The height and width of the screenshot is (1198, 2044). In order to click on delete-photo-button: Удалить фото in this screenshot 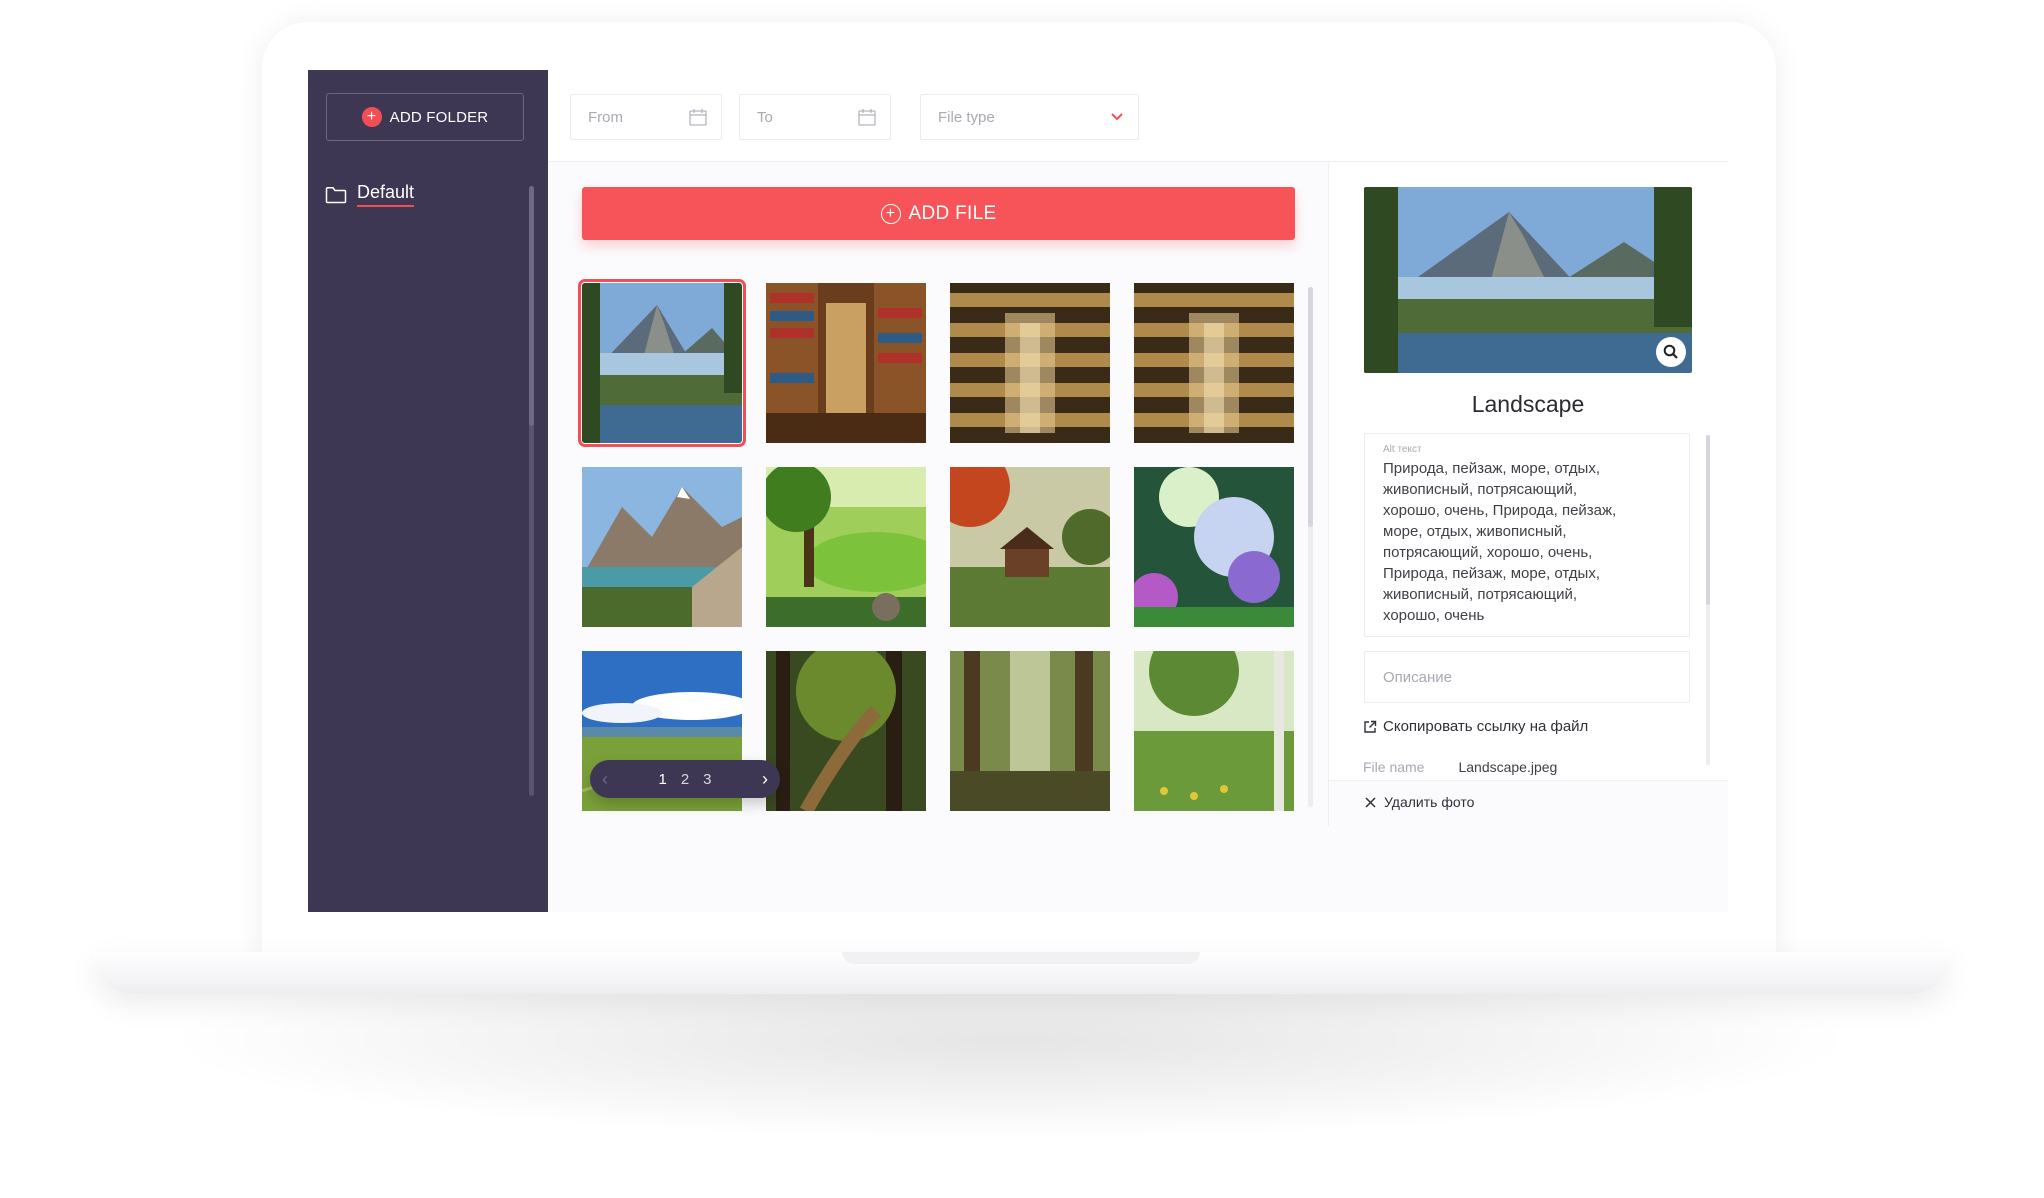, I will do `click(1419, 802)`.